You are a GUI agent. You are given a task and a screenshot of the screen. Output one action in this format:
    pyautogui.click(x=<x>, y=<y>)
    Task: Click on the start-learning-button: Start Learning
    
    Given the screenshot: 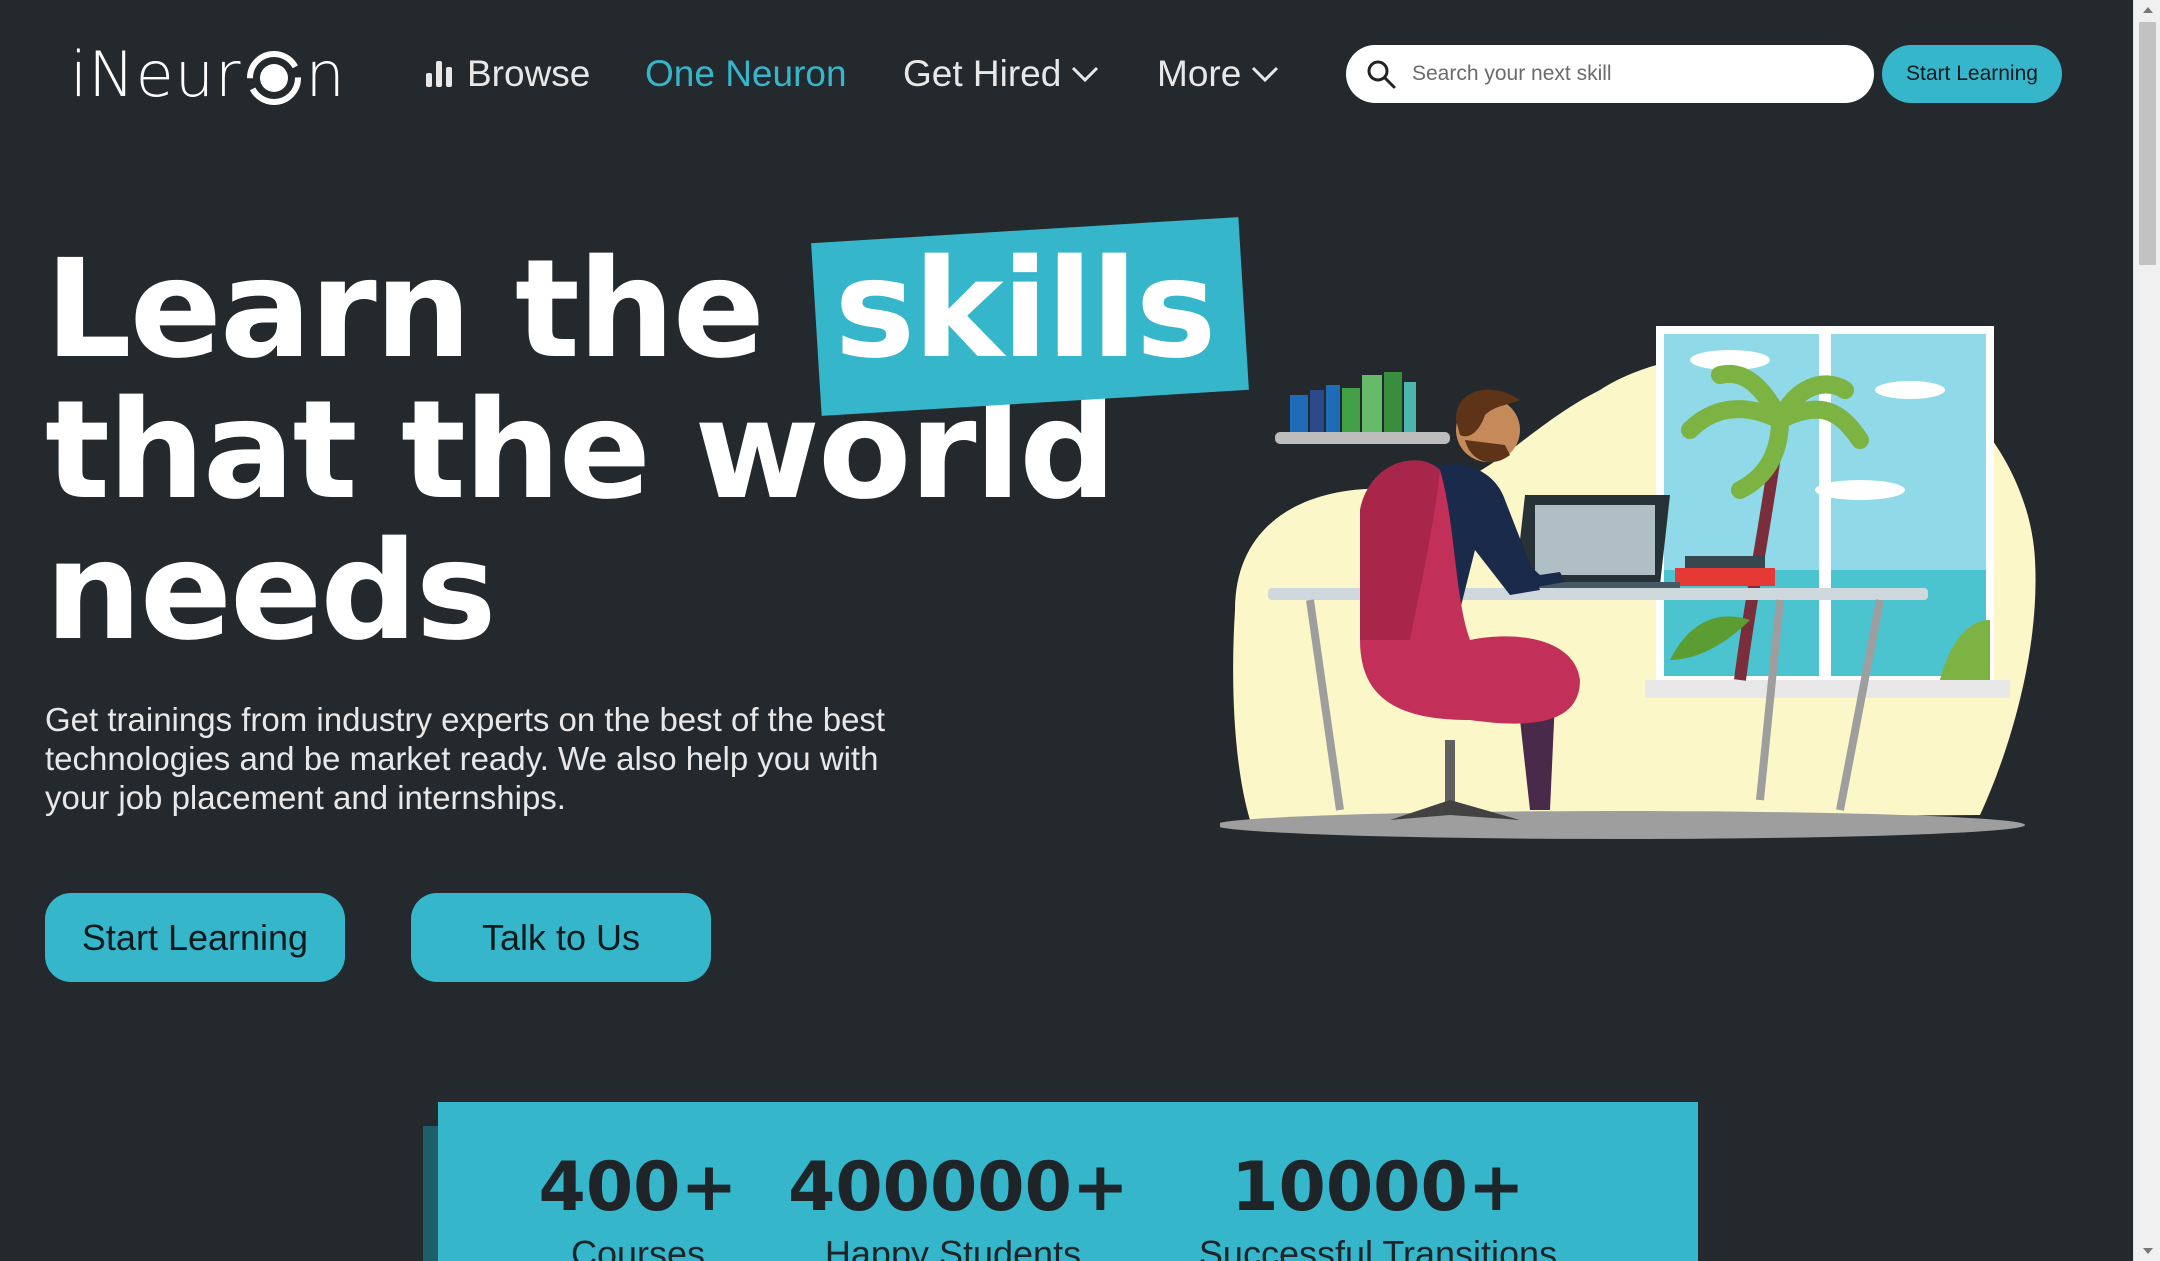 What is the action you would take?
    pyautogui.click(x=195, y=937)
    